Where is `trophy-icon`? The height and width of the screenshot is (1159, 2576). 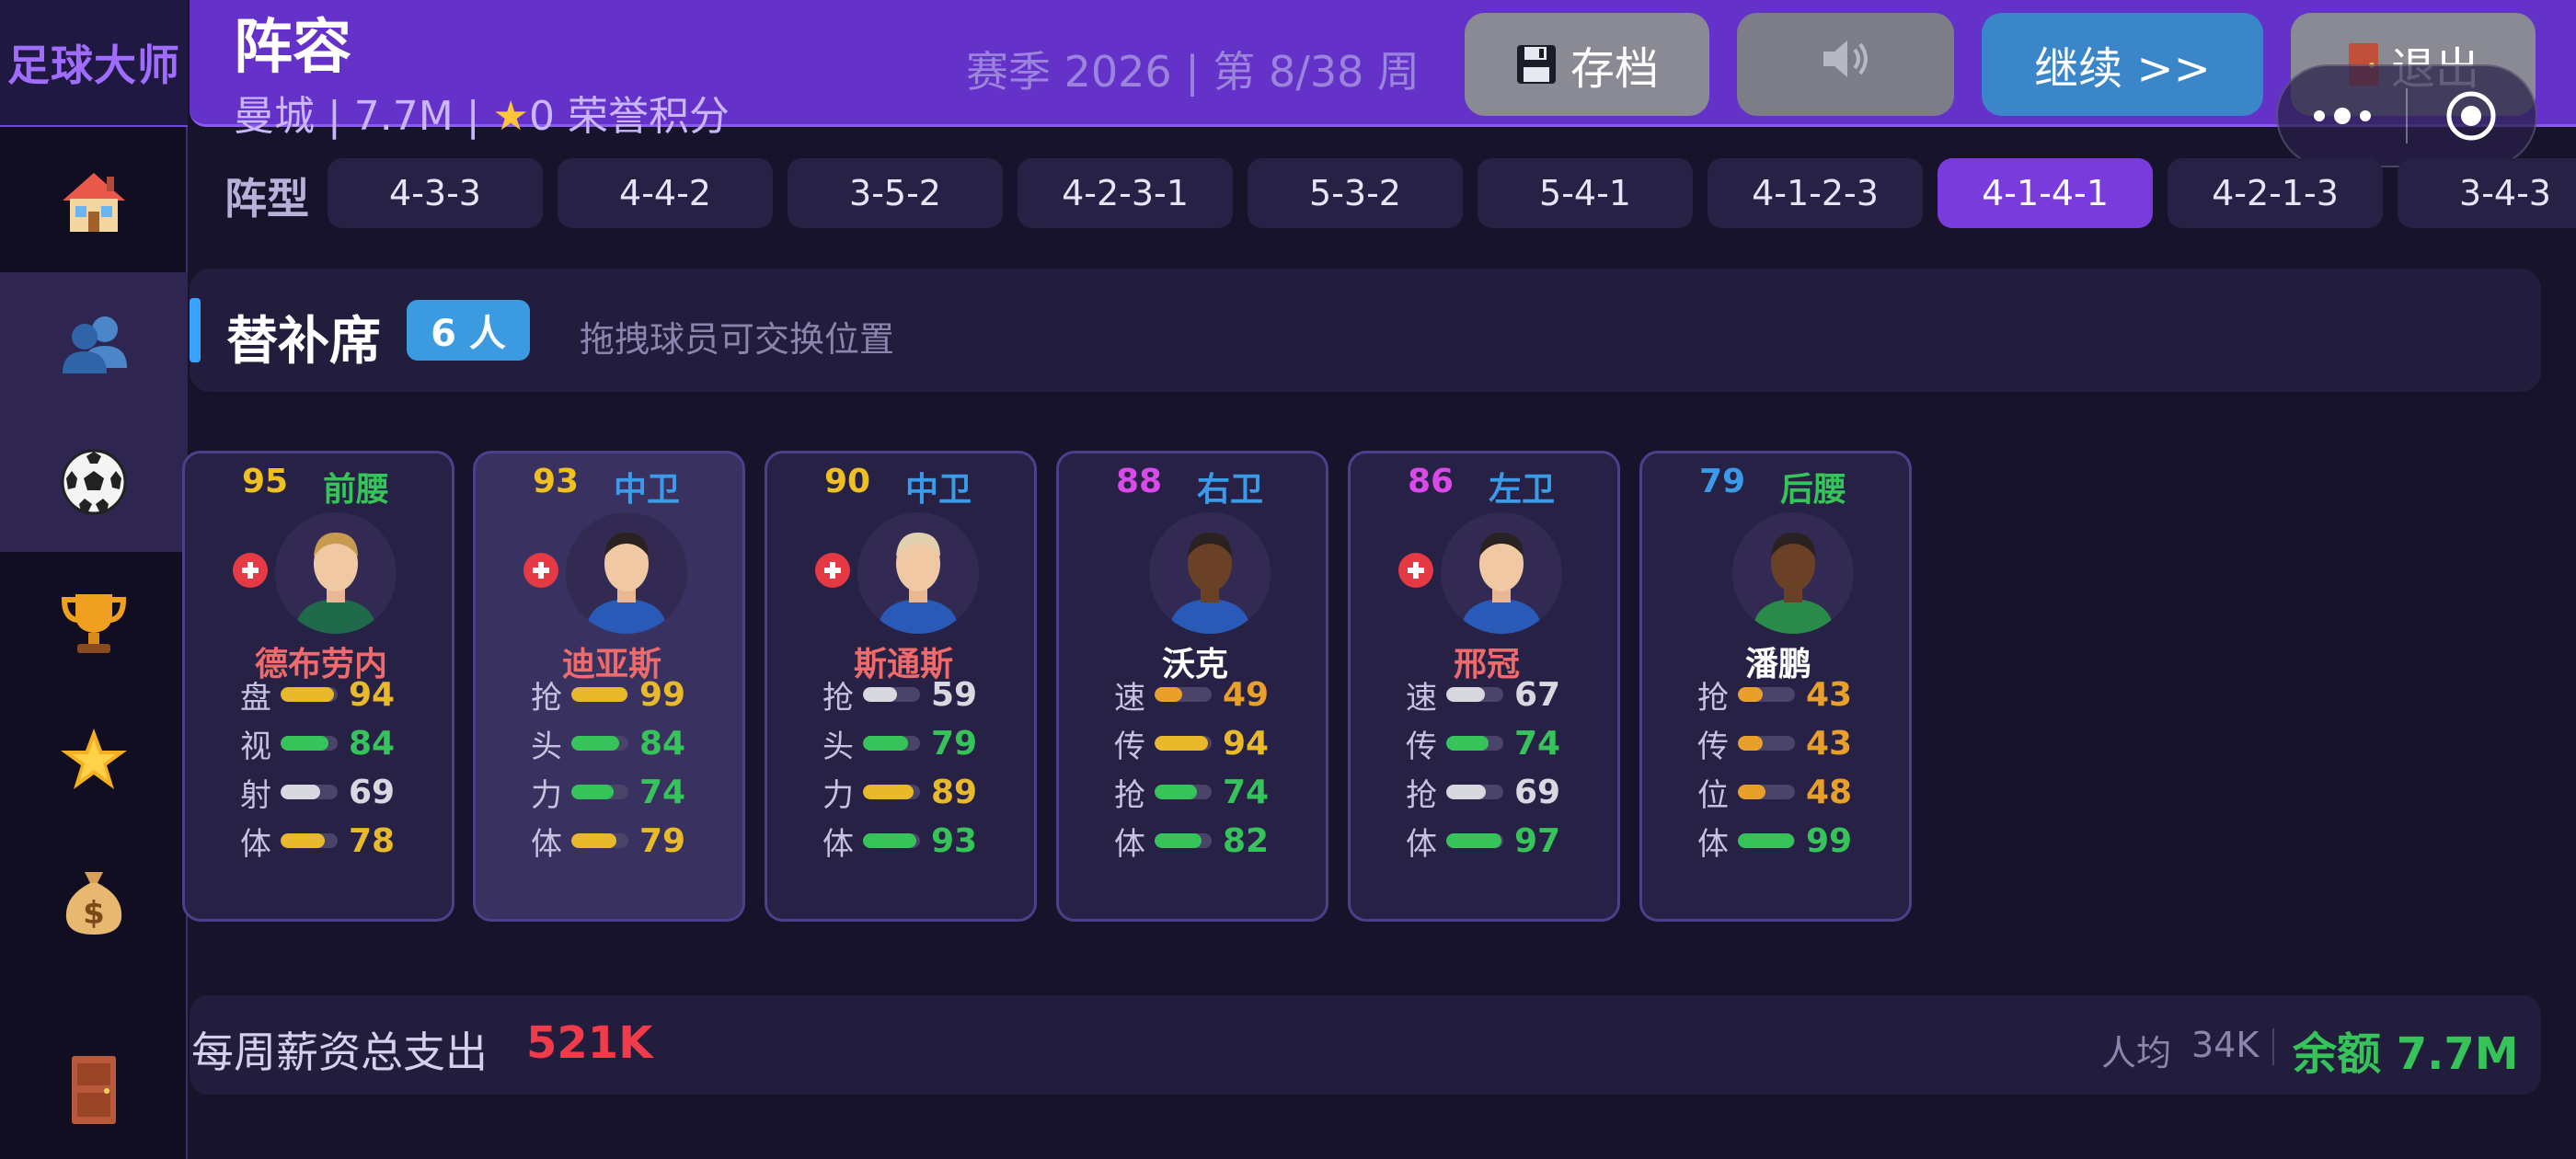
trophy-icon is located at coordinates (94, 623).